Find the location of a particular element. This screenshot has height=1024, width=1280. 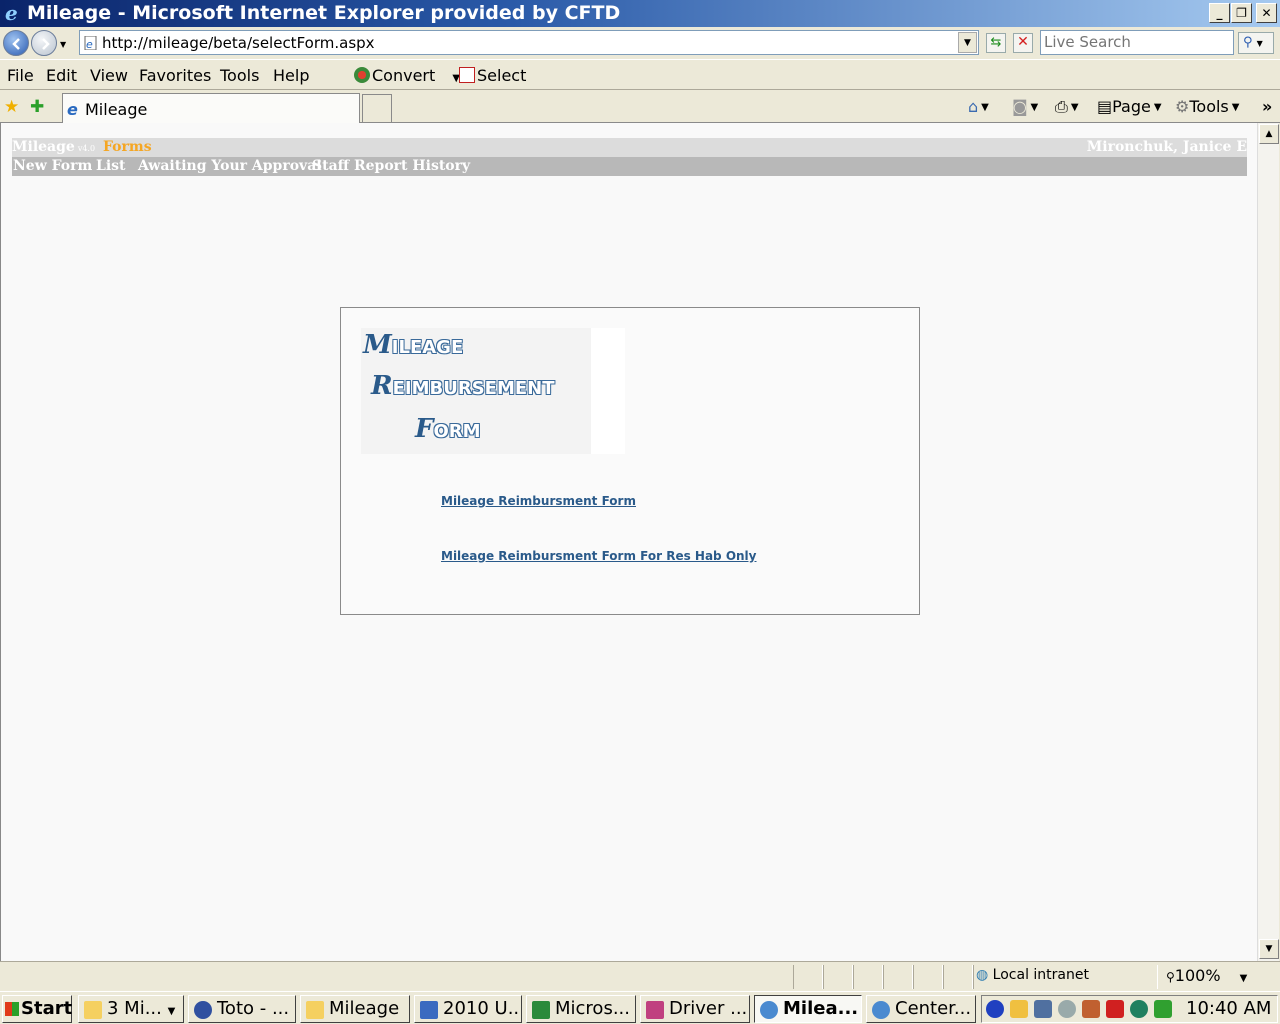

convert-button: Convert ▼ is located at coordinates (407, 75).